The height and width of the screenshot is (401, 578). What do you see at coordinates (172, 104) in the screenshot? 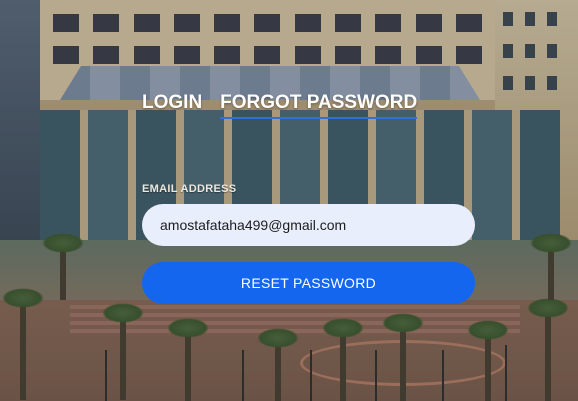
I see `tab-login: LOGIN` at bounding box center [172, 104].